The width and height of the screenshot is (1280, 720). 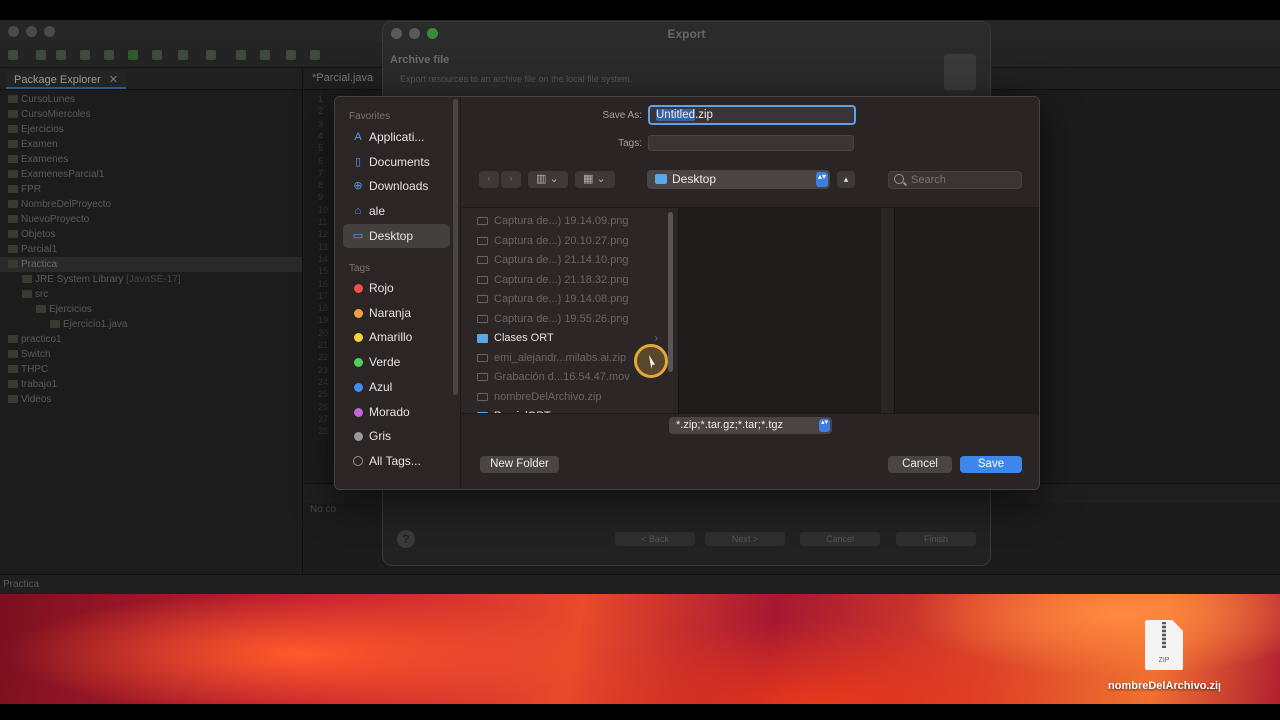 What do you see at coordinates (396, 162) in the screenshot?
I see `sidebar-item-documents: ▯ Documents` at bounding box center [396, 162].